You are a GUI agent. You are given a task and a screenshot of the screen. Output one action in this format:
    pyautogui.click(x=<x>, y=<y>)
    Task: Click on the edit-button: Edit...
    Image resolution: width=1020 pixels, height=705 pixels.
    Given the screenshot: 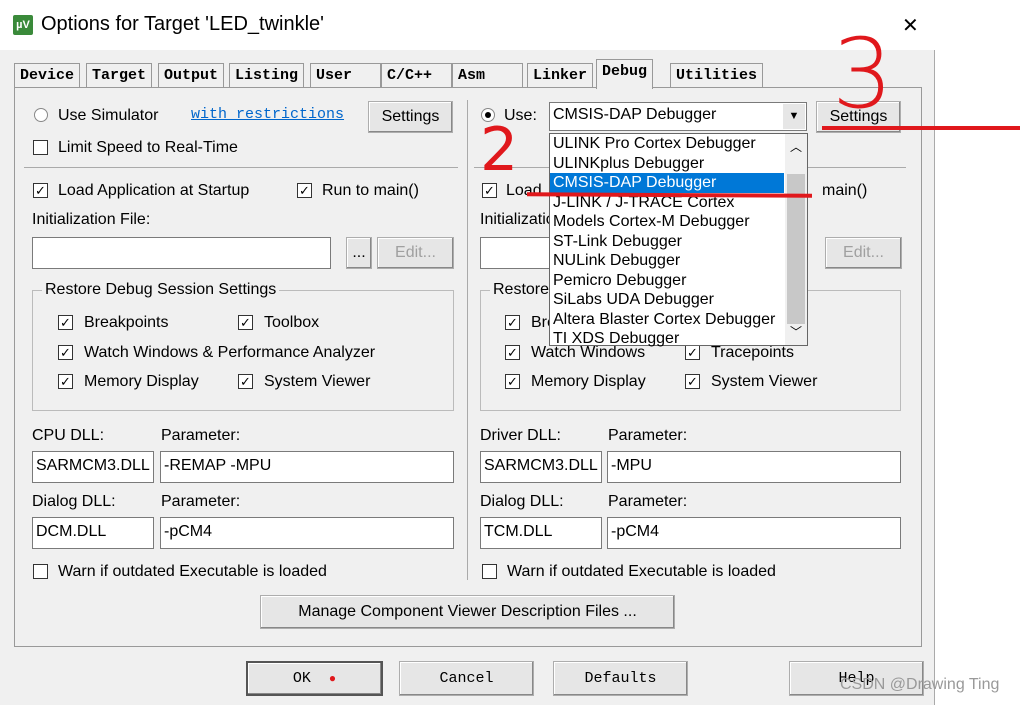 What is the action you would take?
    pyautogui.click(x=415, y=253)
    